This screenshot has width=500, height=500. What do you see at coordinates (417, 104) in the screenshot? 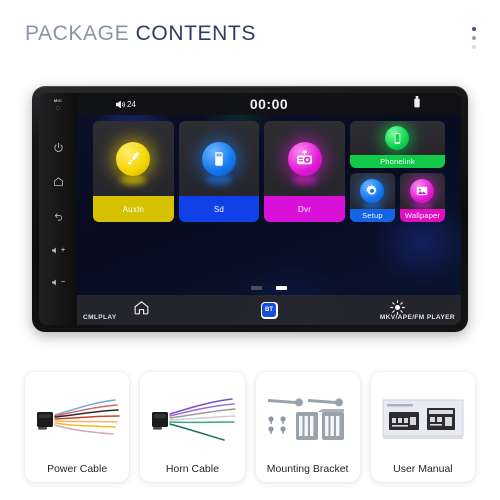
I see `usb-drive-icon` at bounding box center [417, 104].